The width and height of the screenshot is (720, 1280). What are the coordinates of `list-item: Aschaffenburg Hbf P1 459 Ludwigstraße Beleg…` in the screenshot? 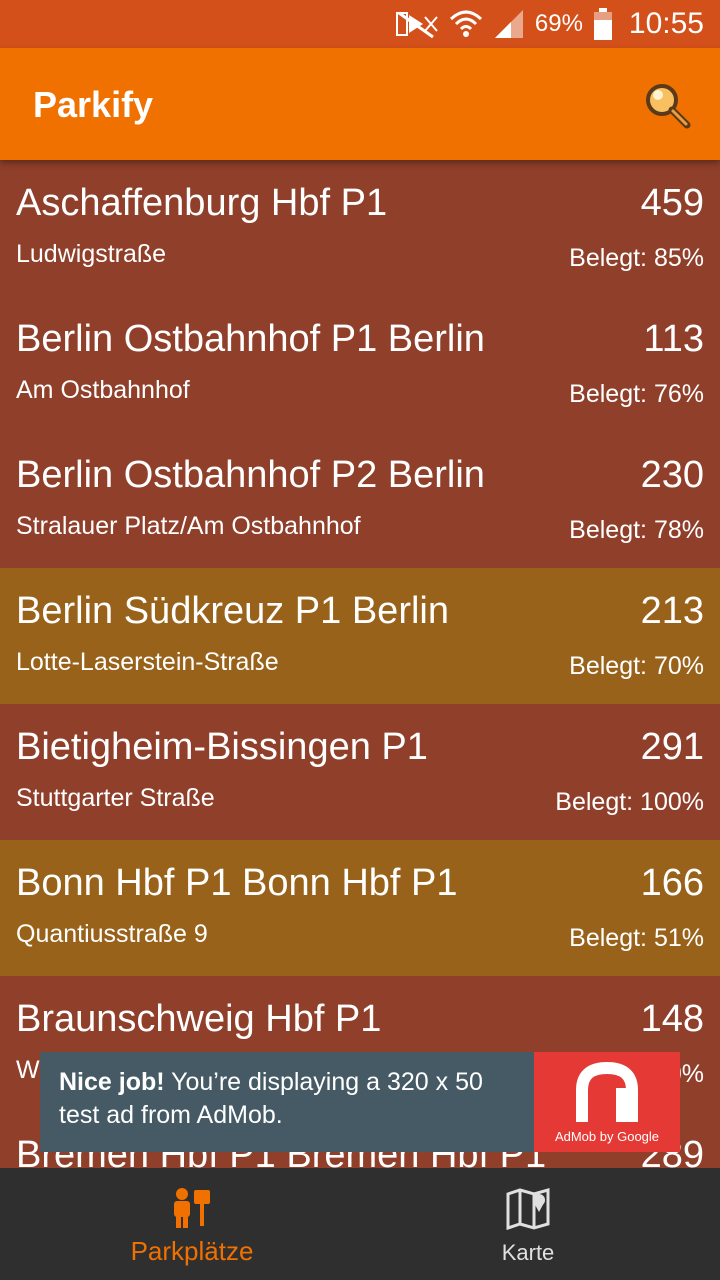 It's located at (360, 228).